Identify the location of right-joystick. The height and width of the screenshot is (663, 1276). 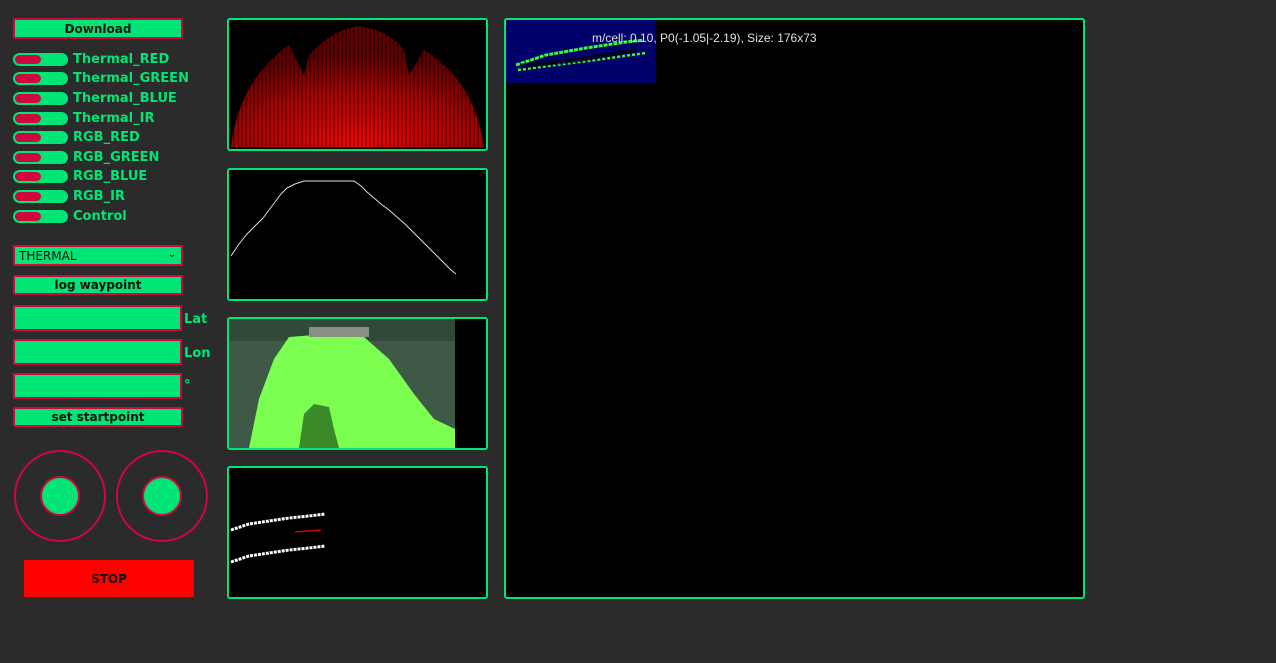
(162, 496).